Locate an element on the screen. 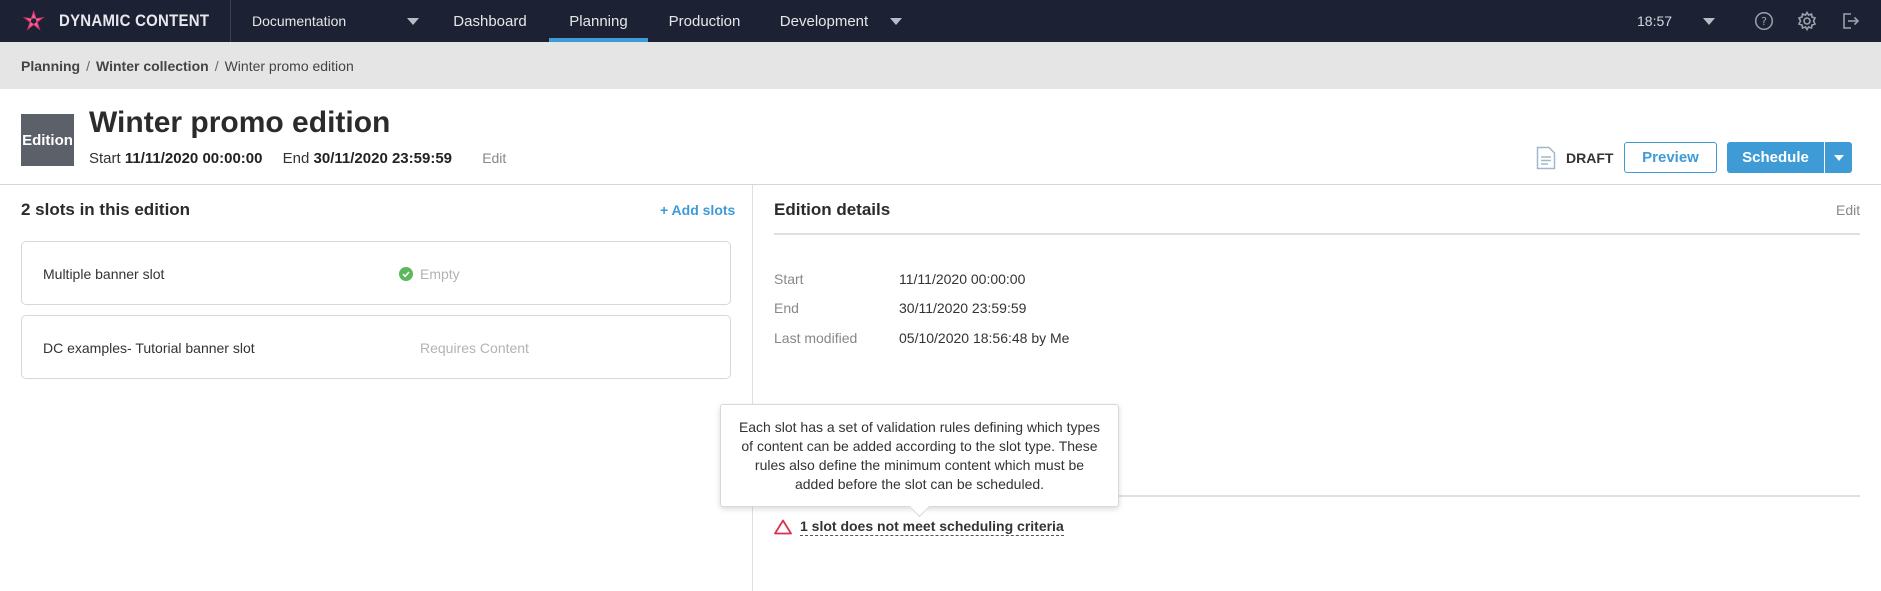 The height and width of the screenshot is (591, 1881). scheduling-warning: 1 slot does not meet scheduling criteria is located at coordinates (919, 527).